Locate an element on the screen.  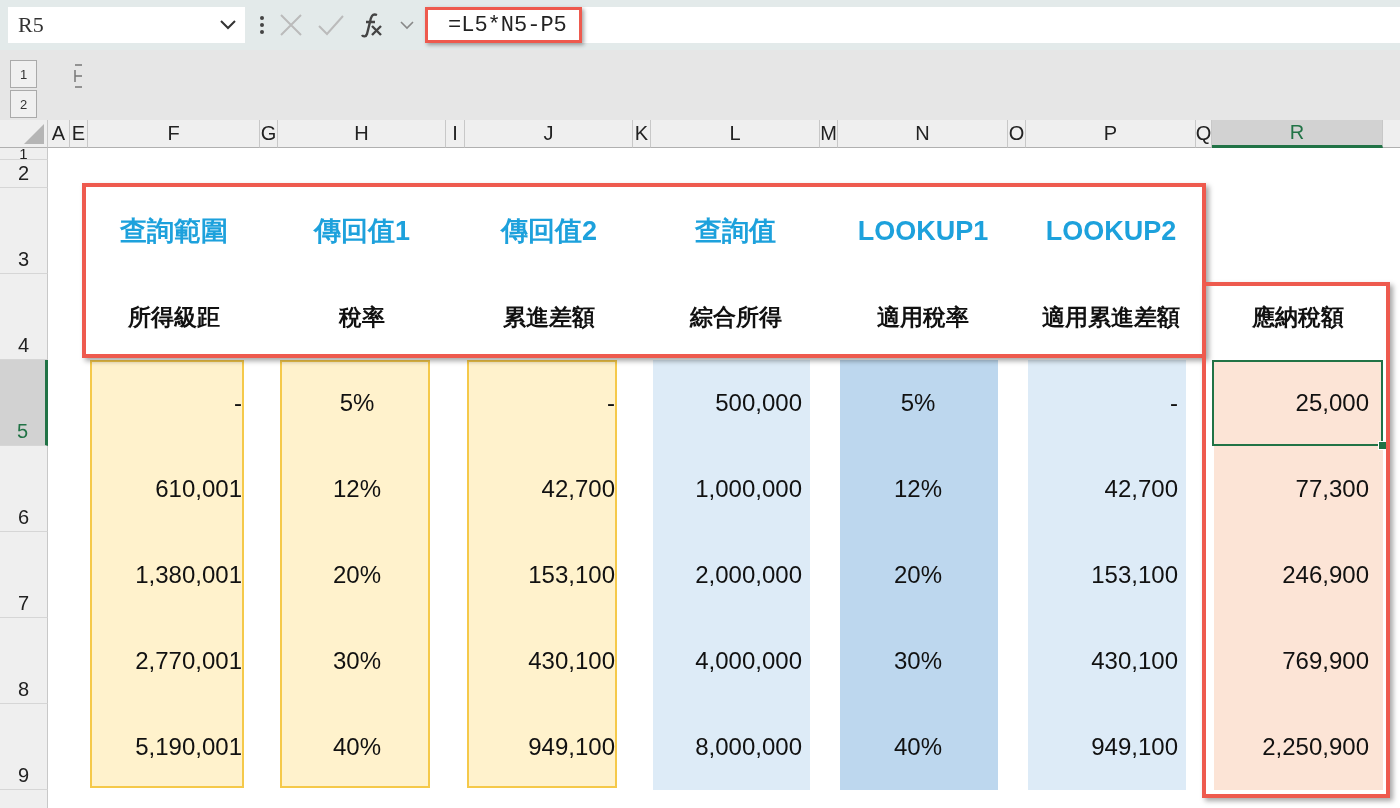
column-header: P is located at coordinates (1111, 134).